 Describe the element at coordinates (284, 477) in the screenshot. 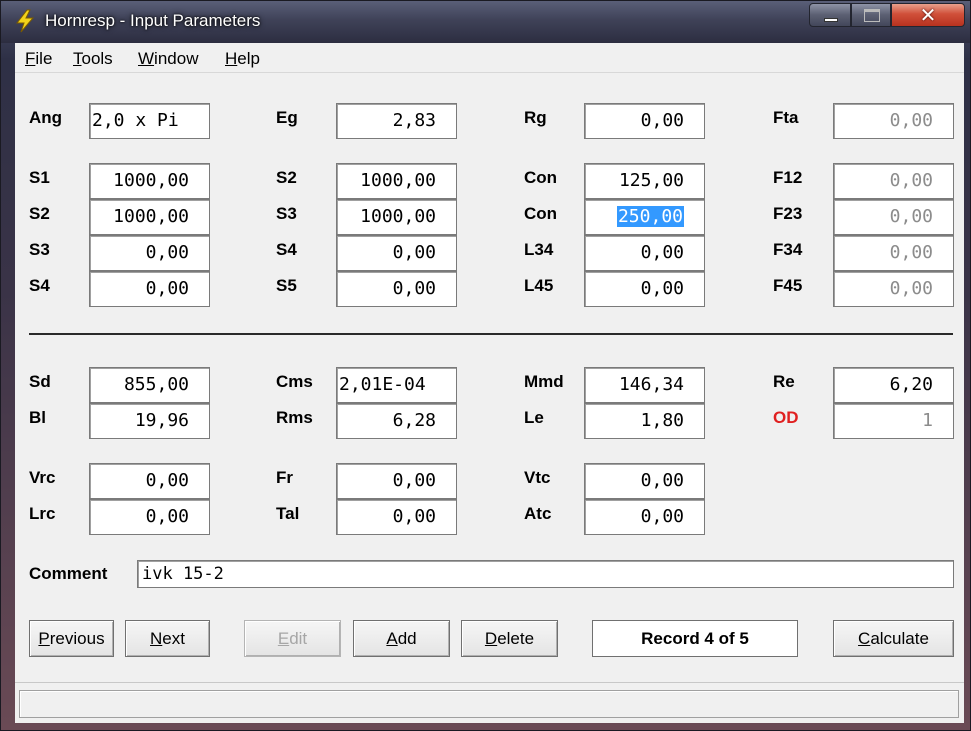

I see `fr-label: Fr` at that location.